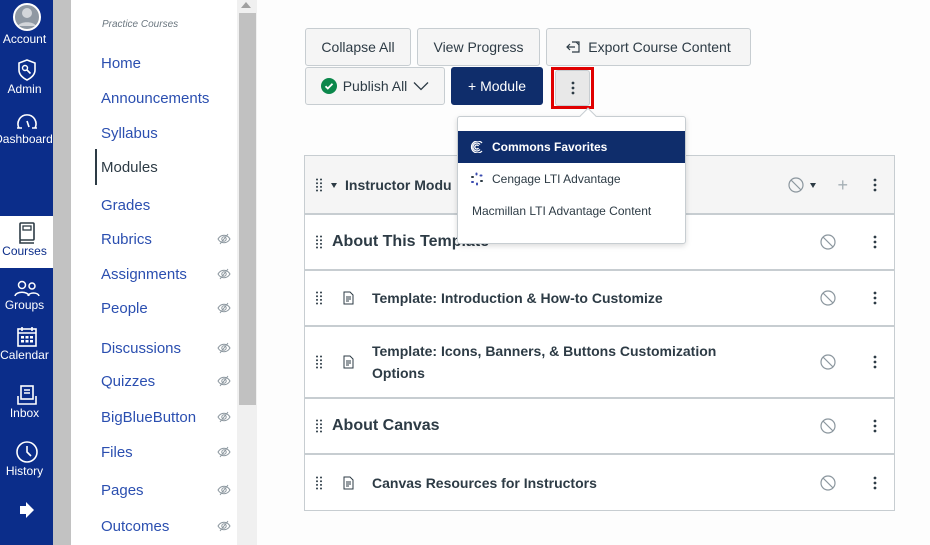 The height and width of the screenshot is (545, 930). What do you see at coordinates (842, 185) in the screenshot?
I see `add-item-icon: +` at bounding box center [842, 185].